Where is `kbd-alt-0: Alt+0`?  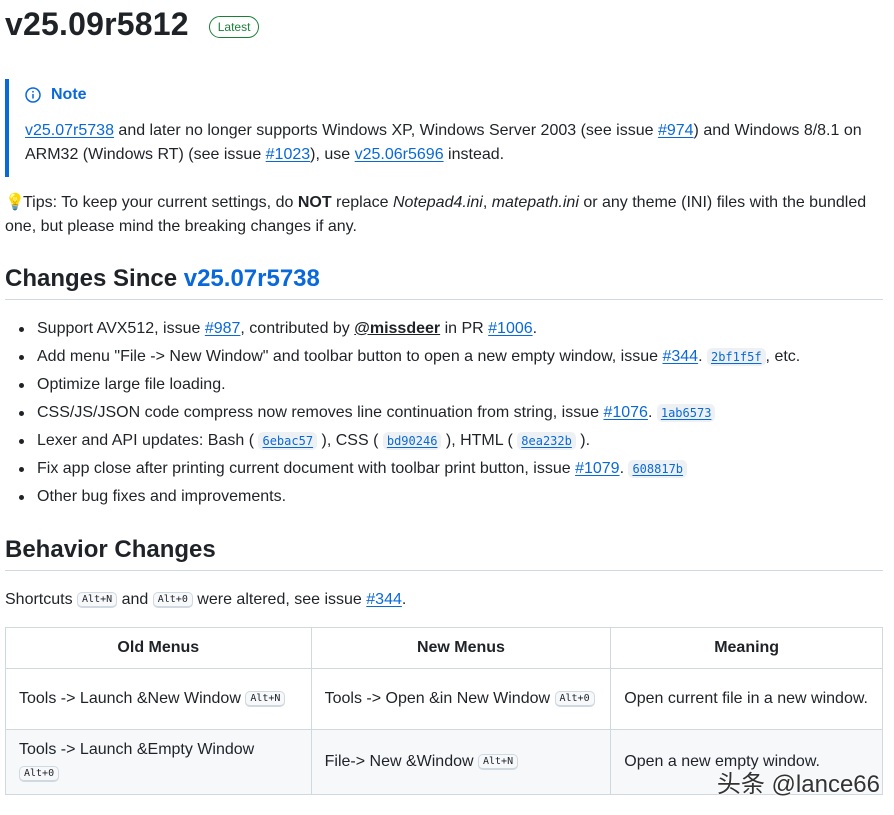 kbd-alt-0: Alt+0 is located at coordinates (172, 600).